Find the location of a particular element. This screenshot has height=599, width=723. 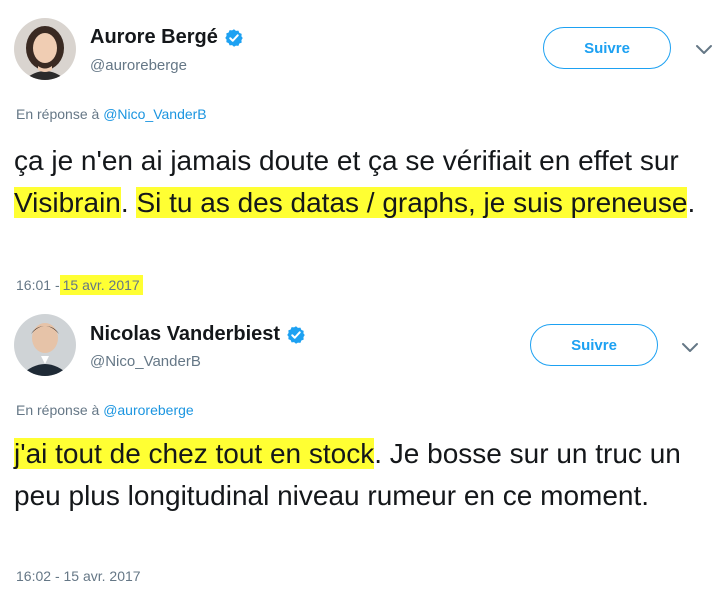

author-name: Nicolas Vanderbiest is located at coordinates (185, 334).